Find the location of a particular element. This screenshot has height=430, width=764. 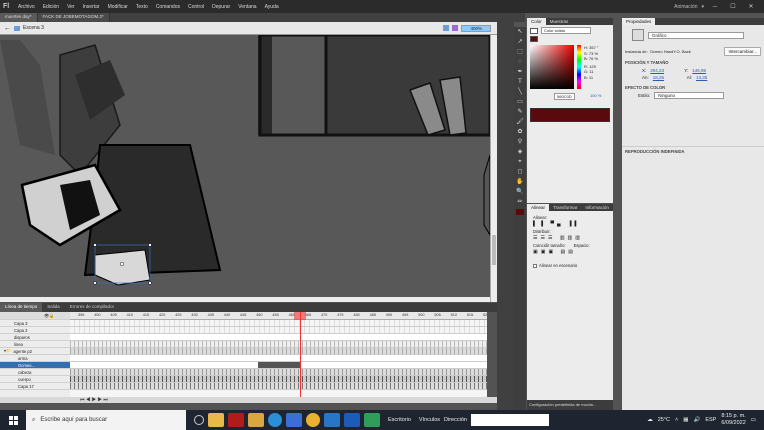

blue-value: 11 is located at coordinates (591, 77).